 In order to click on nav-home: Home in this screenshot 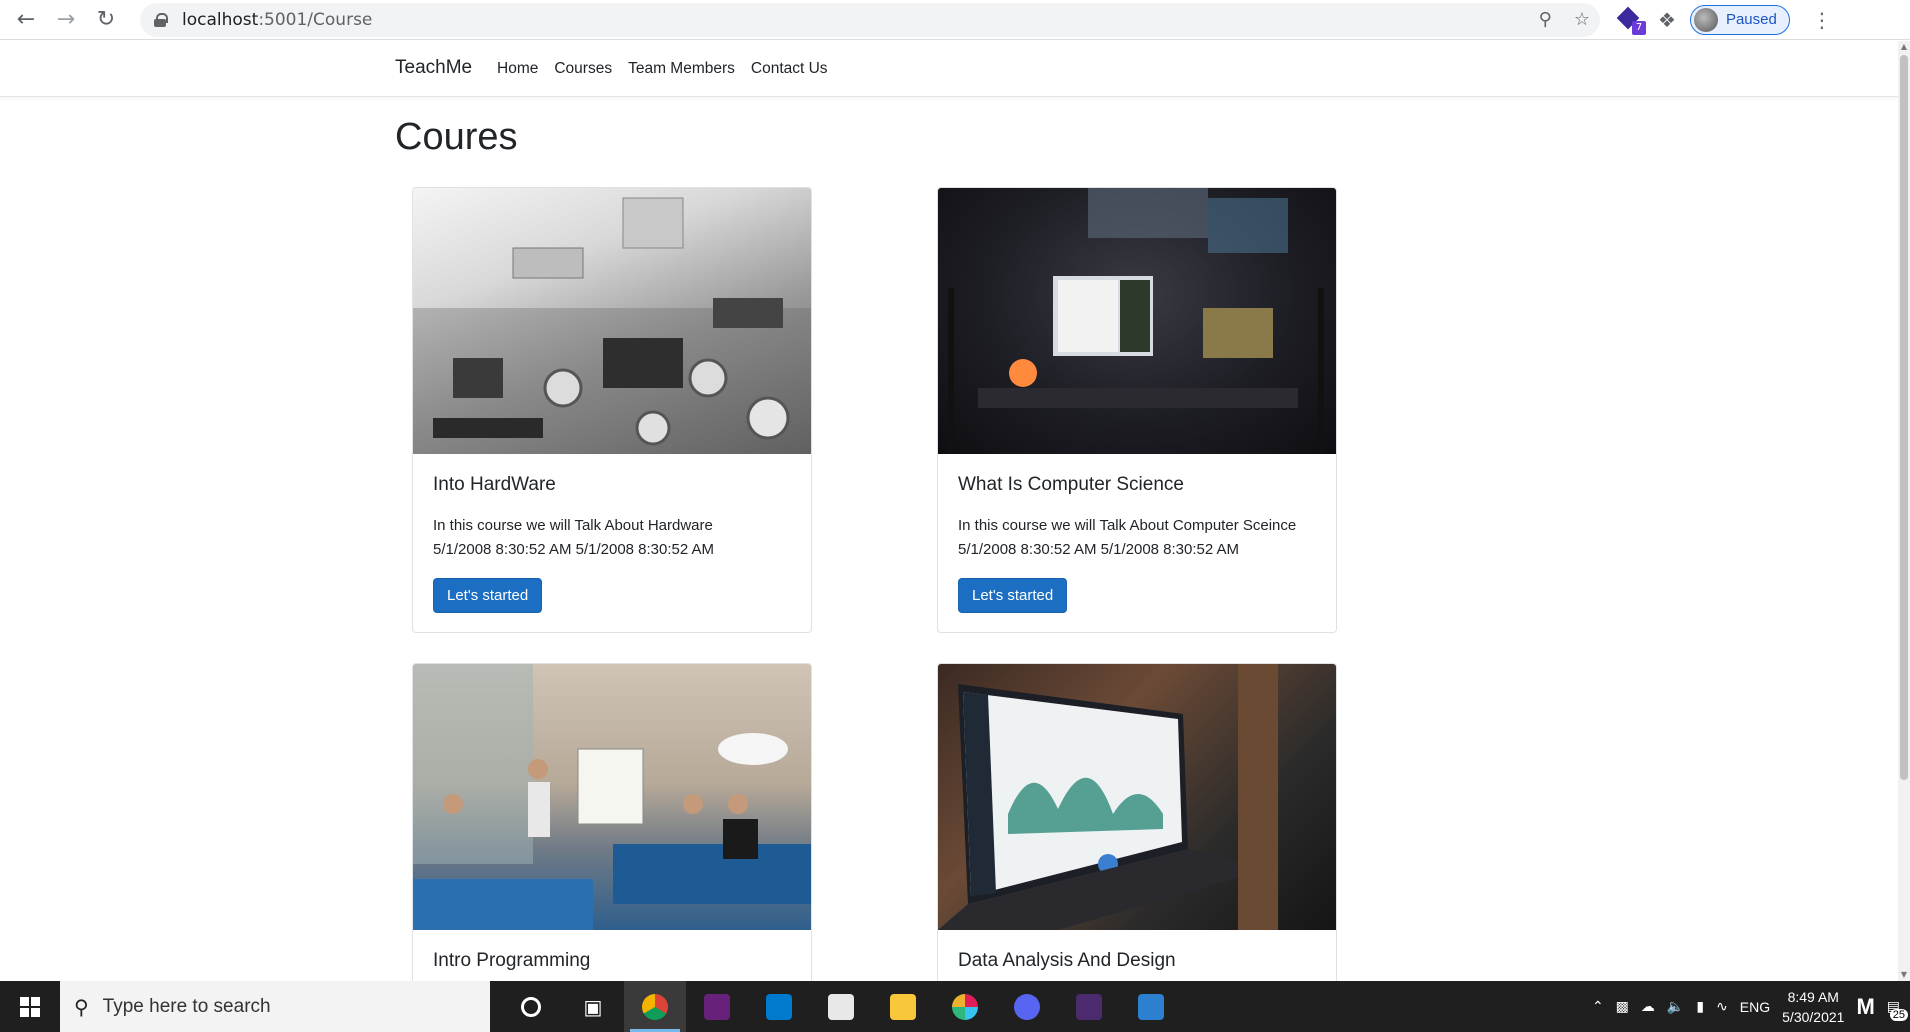, I will do `click(517, 69)`.